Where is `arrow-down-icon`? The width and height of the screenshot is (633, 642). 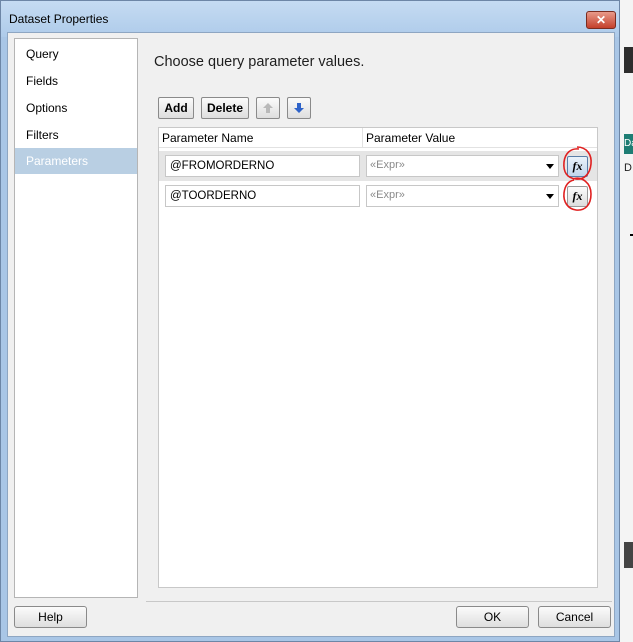 arrow-down-icon is located at coordinates (299, 108).